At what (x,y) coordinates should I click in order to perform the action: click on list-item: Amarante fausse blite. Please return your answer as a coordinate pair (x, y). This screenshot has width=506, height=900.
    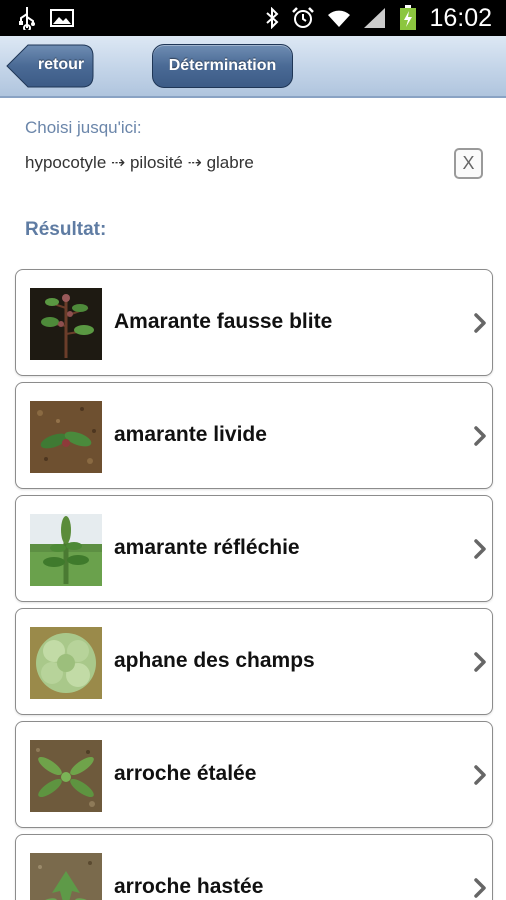
    Looking at the image, I should click on (254, 322).